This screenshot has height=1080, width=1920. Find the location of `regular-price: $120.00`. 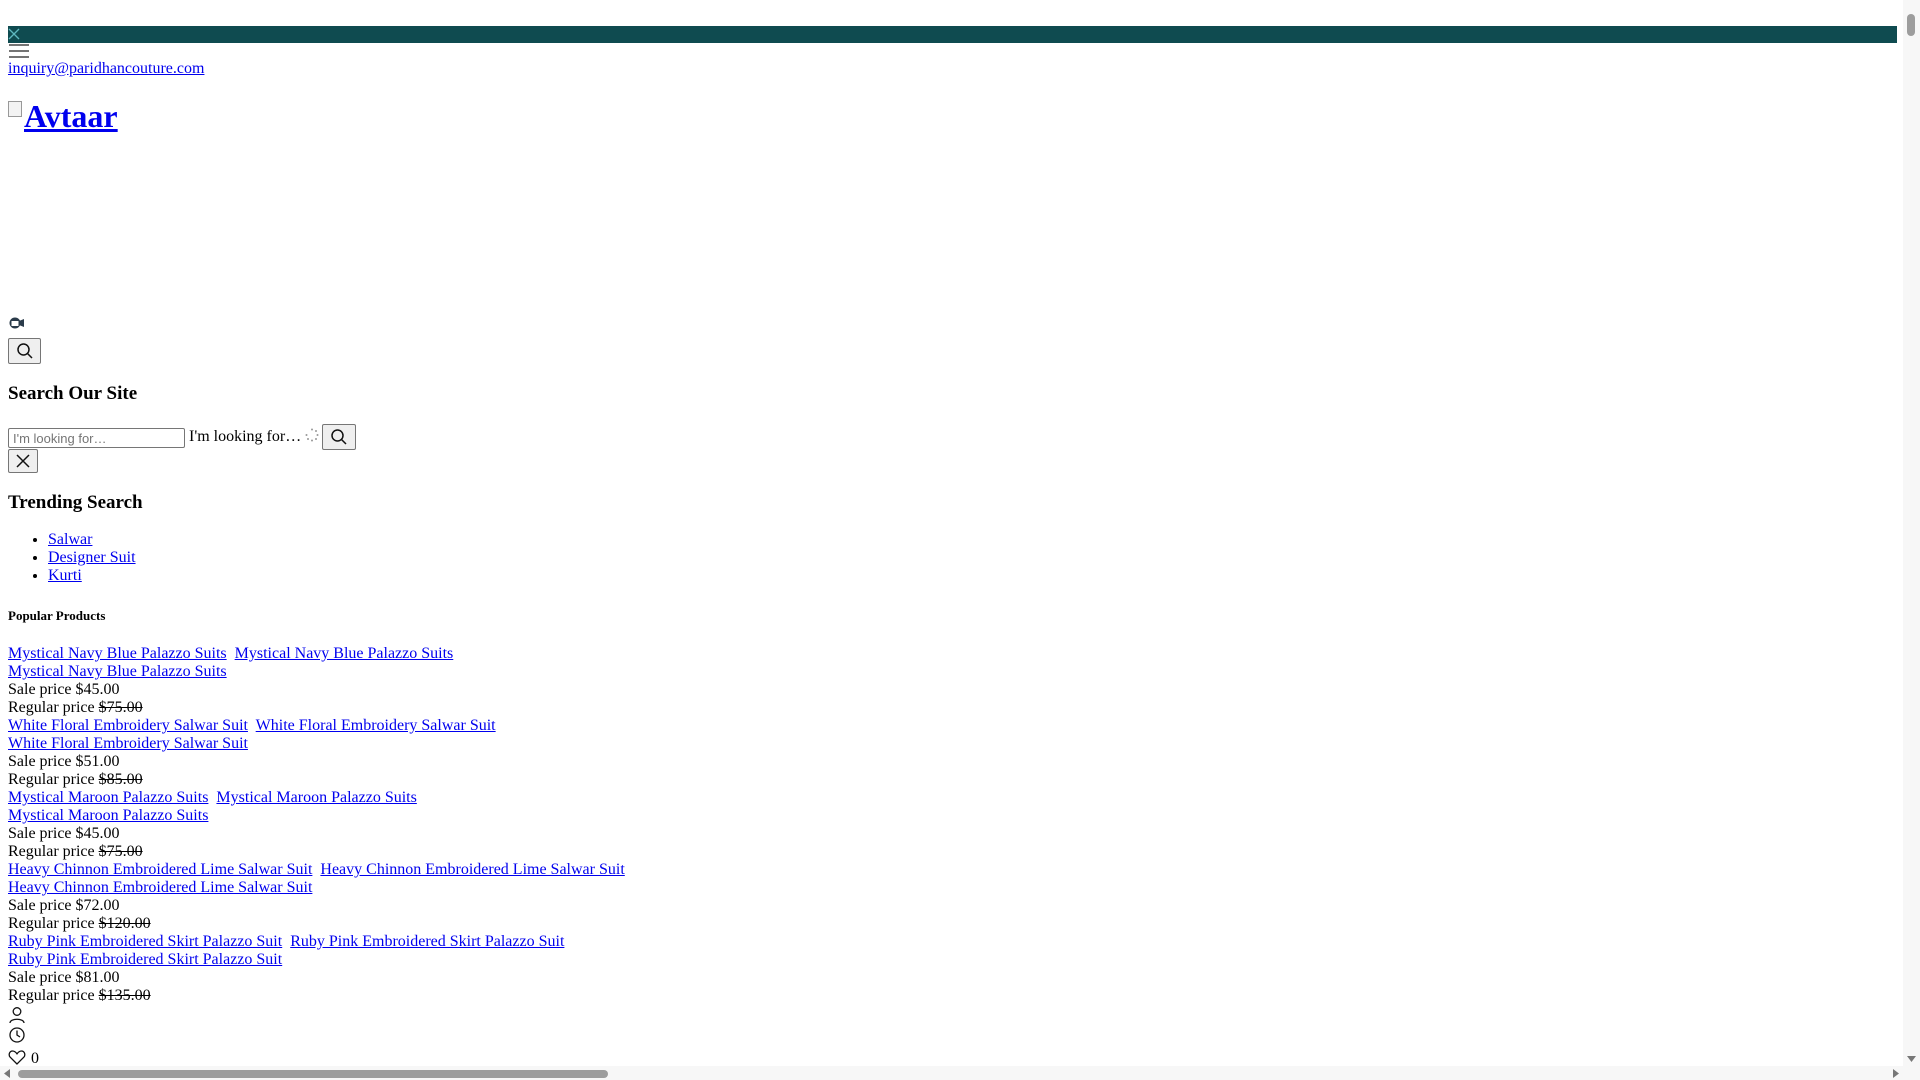

regular-price: $120.00 is located at coordinates (124, 923).